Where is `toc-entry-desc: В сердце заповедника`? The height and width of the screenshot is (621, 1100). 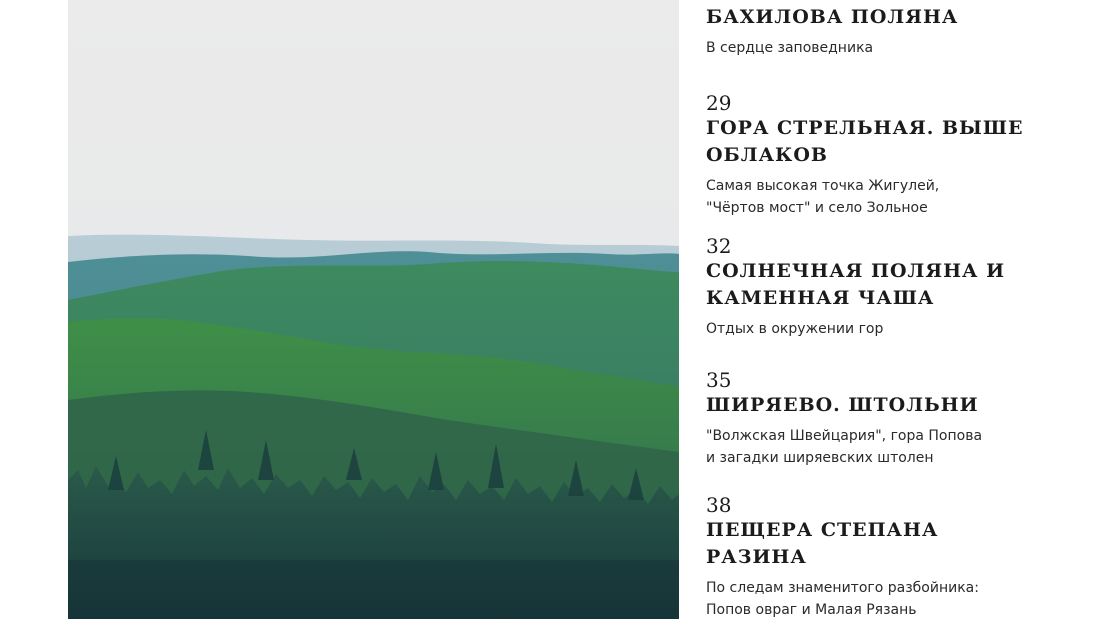
toc-entry-desc: В сердце заповедника is located at coordinates (790, 48).